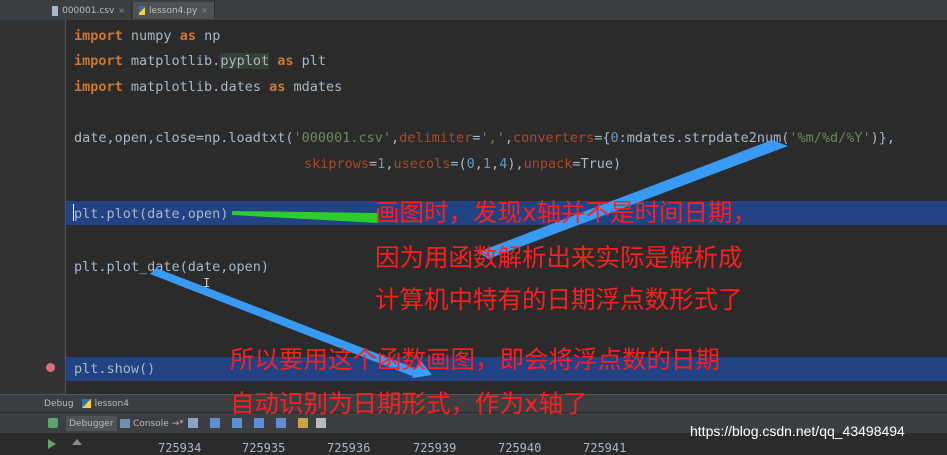 The height and width of the screenshot is (455, 947). Describe the element at coordinates (566, 212) in the screenshot. I see `annotation-line: 画图时，发现x轴并不是时间日期，` at that location.